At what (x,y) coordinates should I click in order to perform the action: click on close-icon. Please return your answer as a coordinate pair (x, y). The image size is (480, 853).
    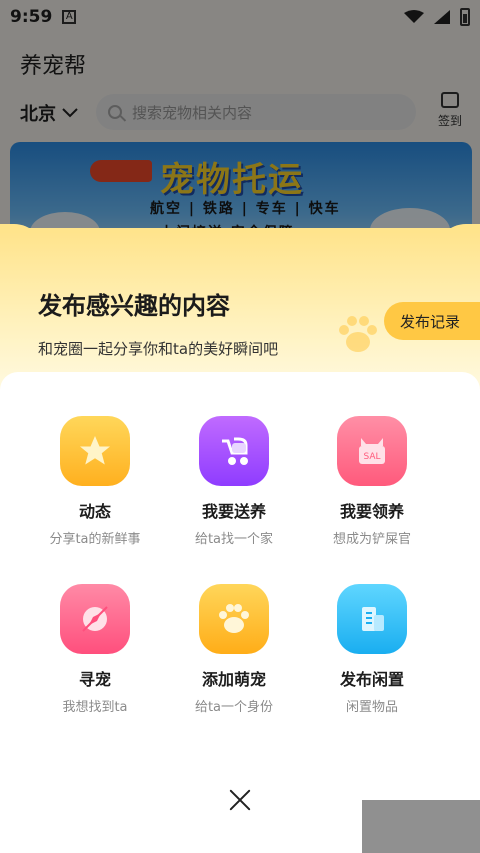
    Looking at the image, I should click on (240, 800).